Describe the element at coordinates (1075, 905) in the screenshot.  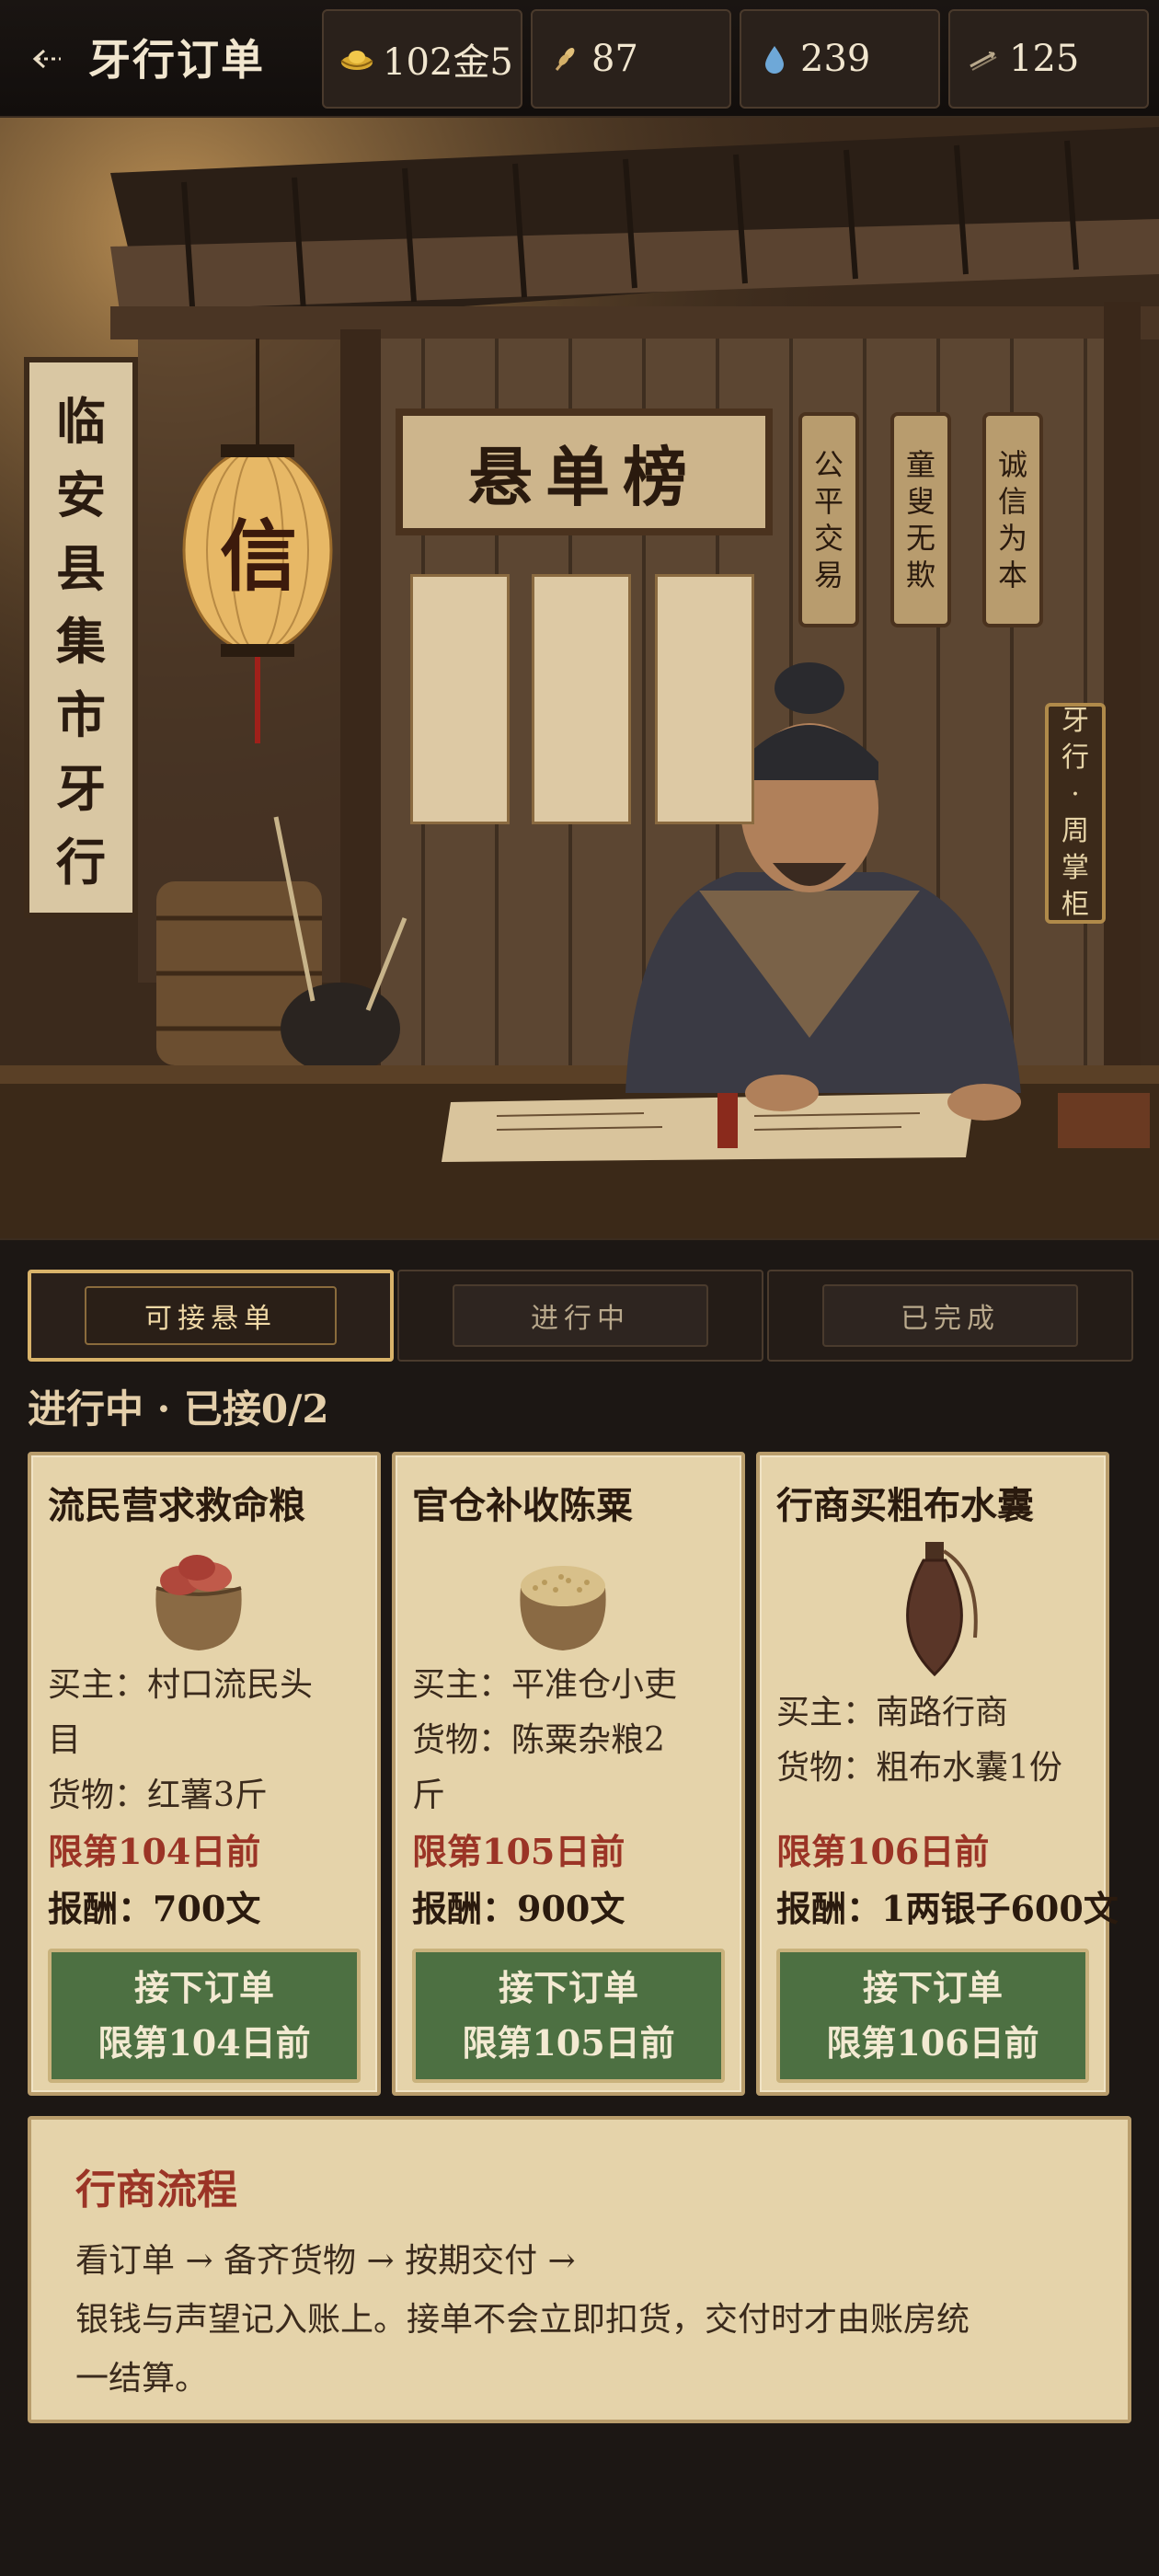
I see `tag-char: 柜` at that location.